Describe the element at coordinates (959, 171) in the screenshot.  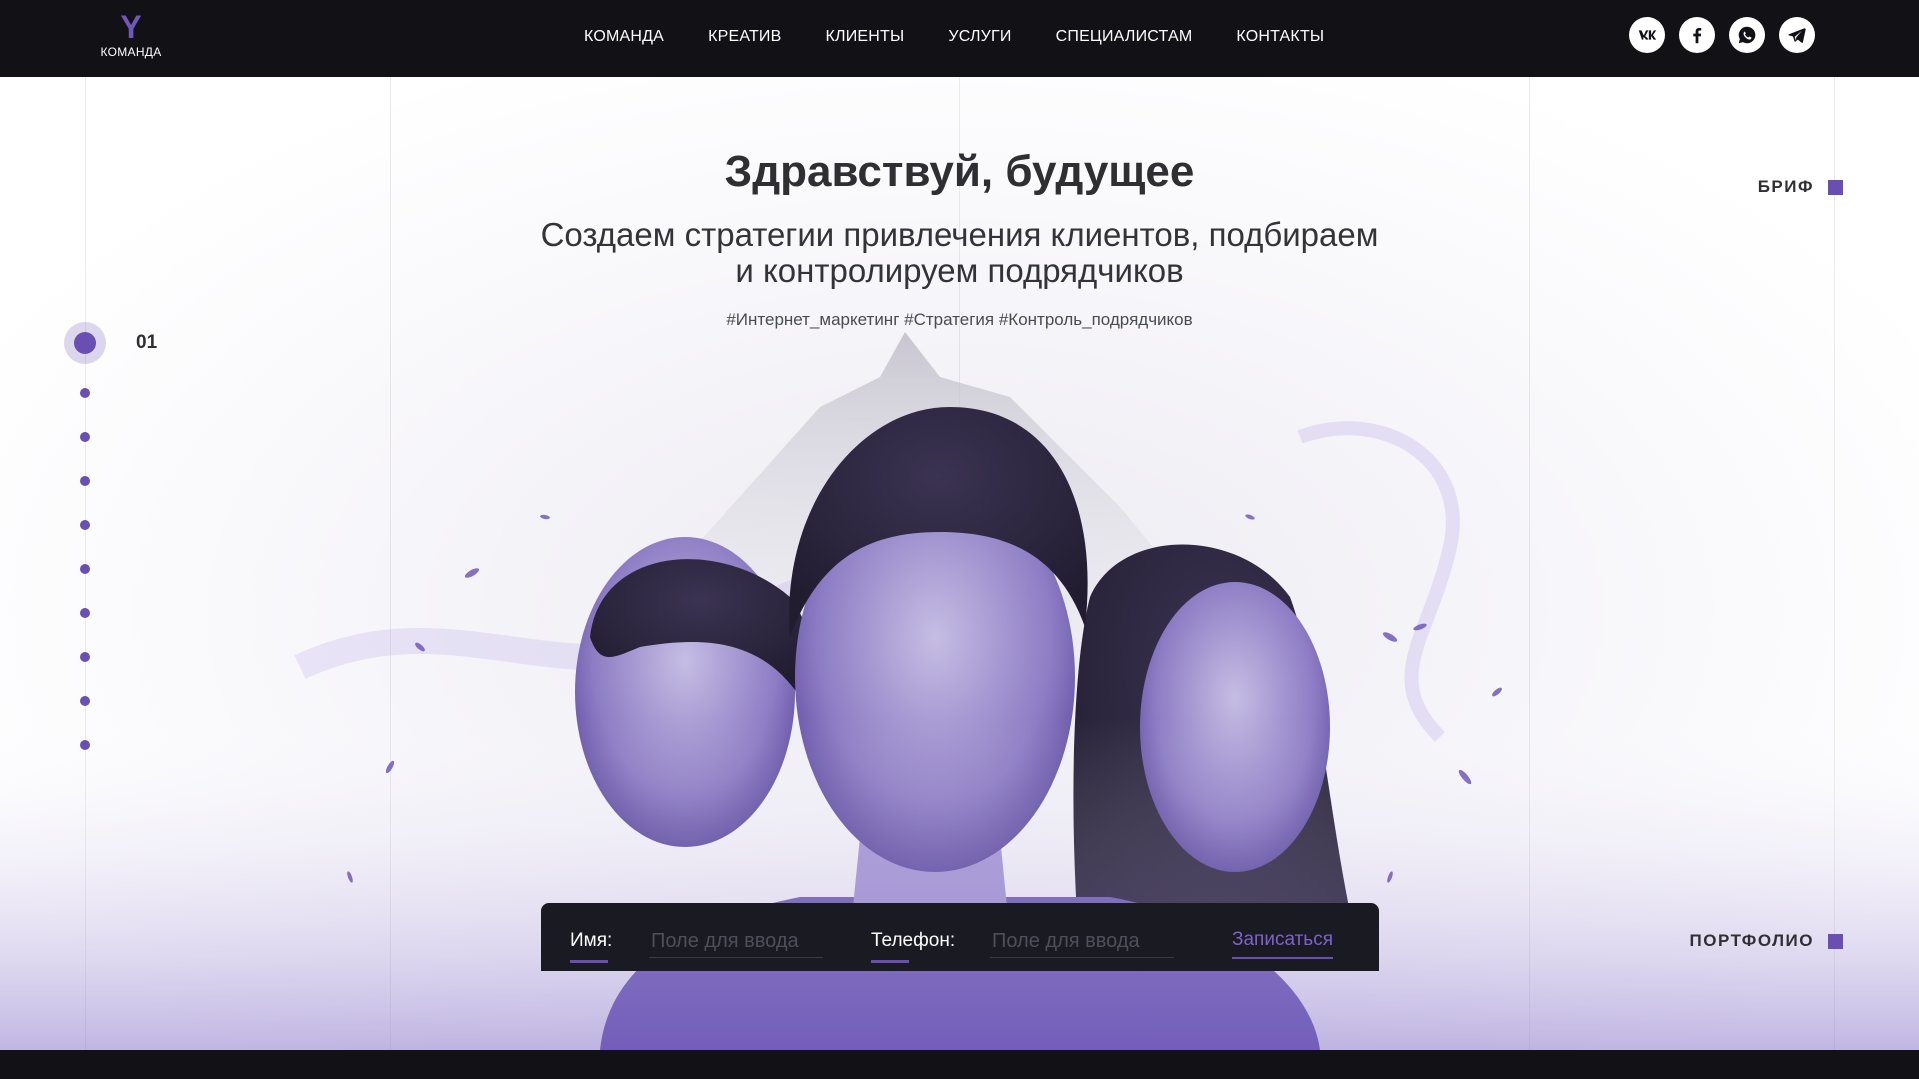
I see `hero-title: Здравствуй, будущее` at that location.